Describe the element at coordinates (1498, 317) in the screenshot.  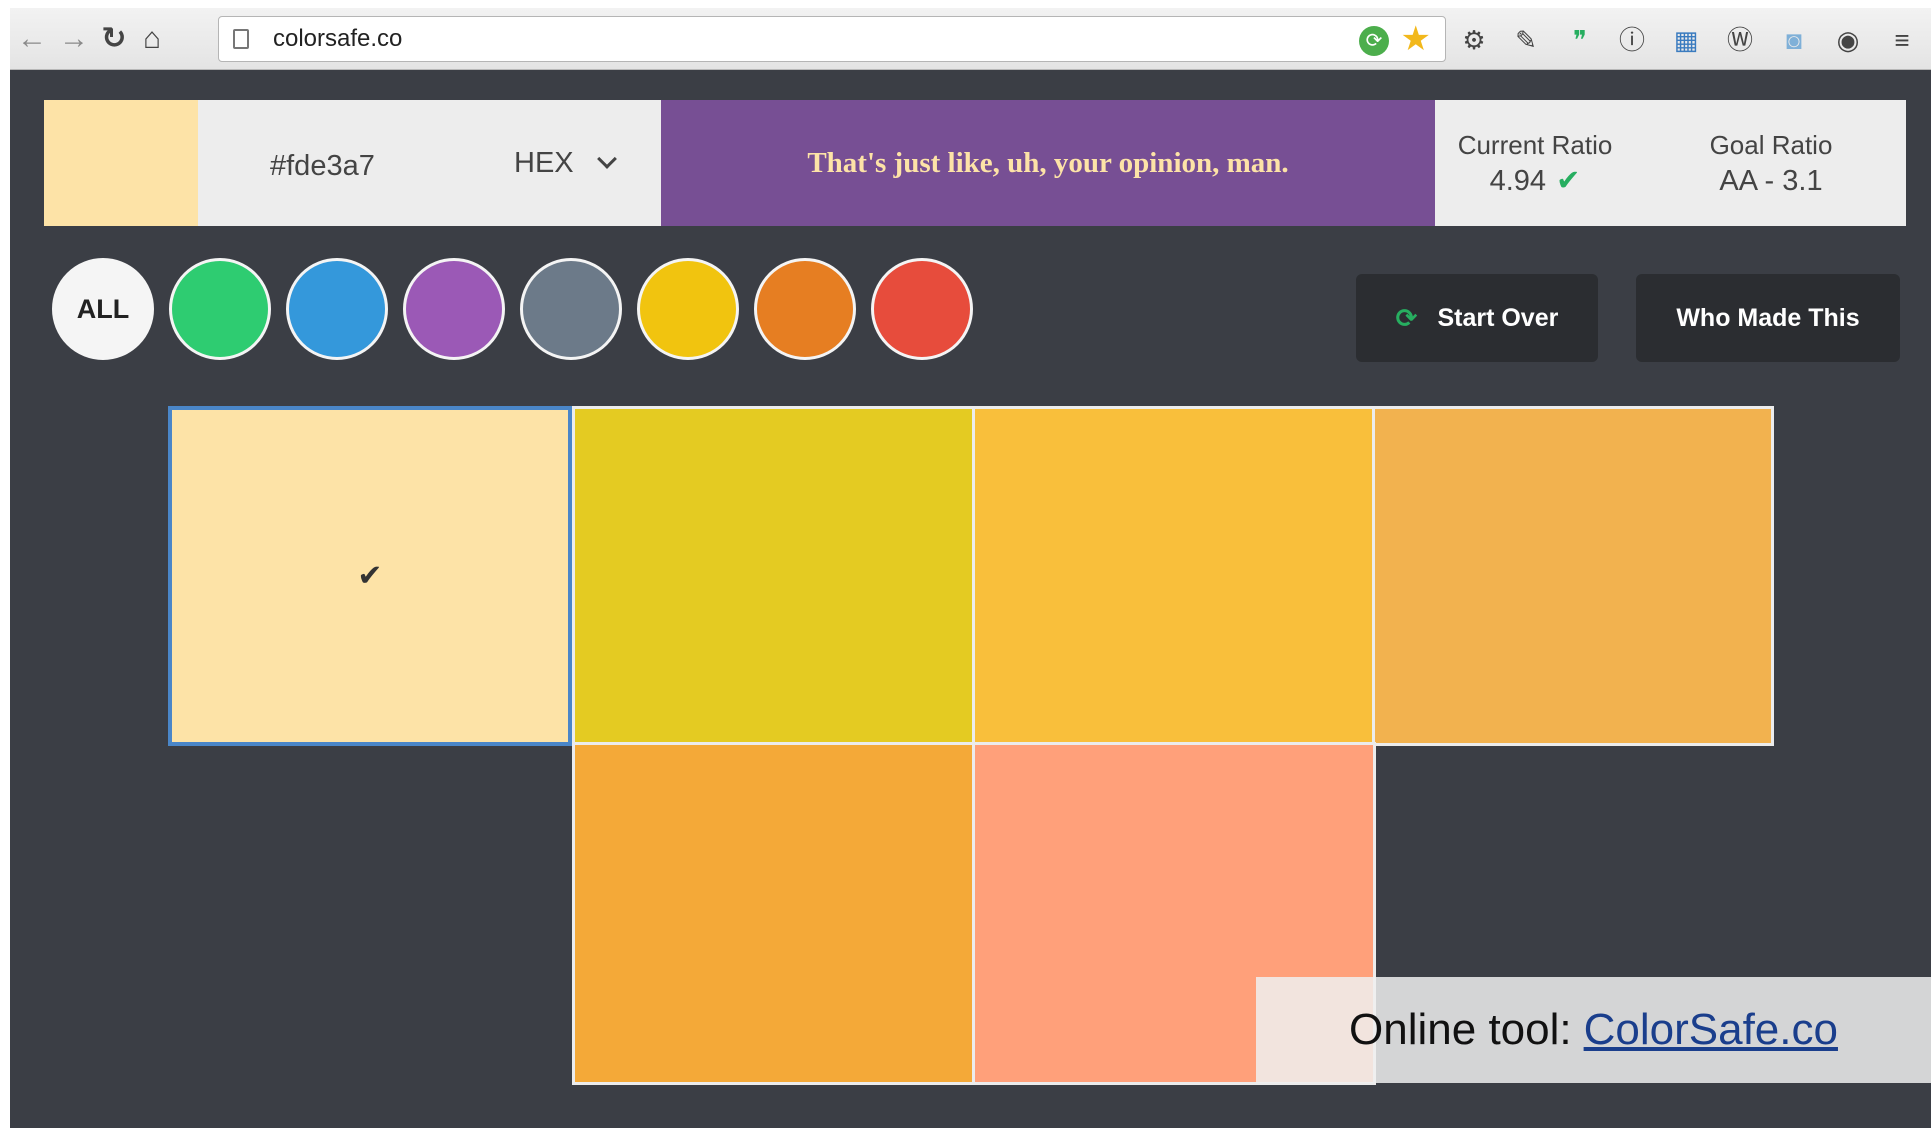
I see `start-over-label: Start Over` at that location.